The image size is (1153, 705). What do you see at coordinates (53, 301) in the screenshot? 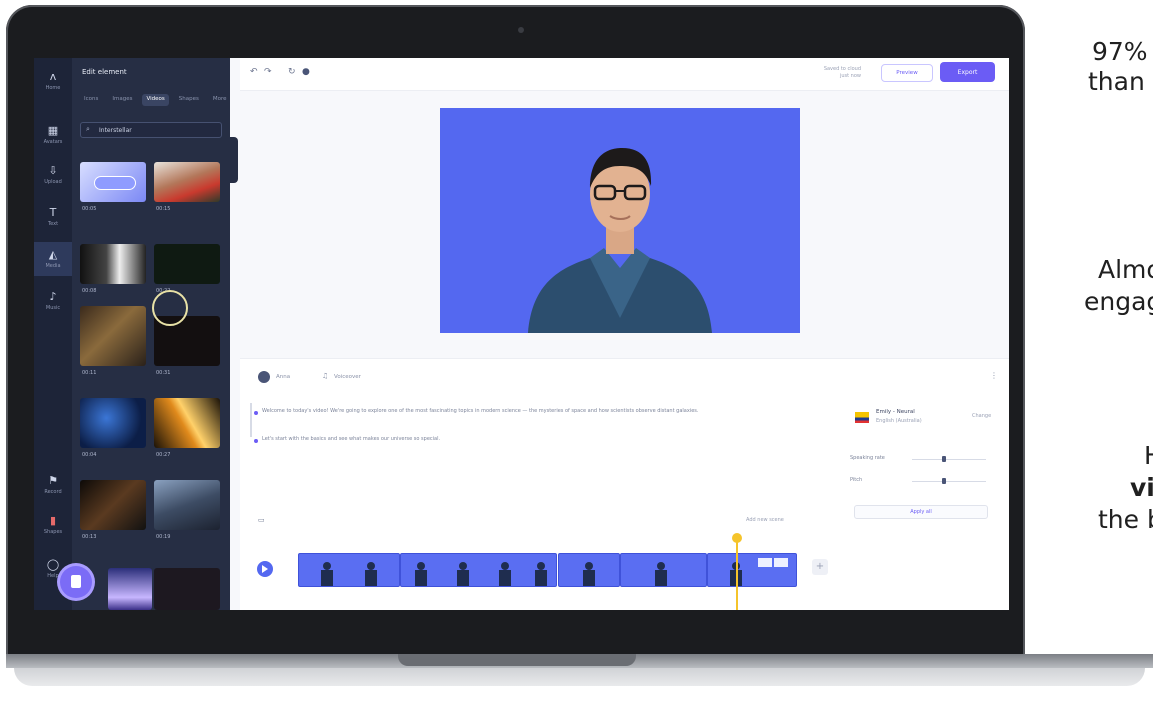
I see `rail-music: ♪ Music` at bounding box center [53, 301].